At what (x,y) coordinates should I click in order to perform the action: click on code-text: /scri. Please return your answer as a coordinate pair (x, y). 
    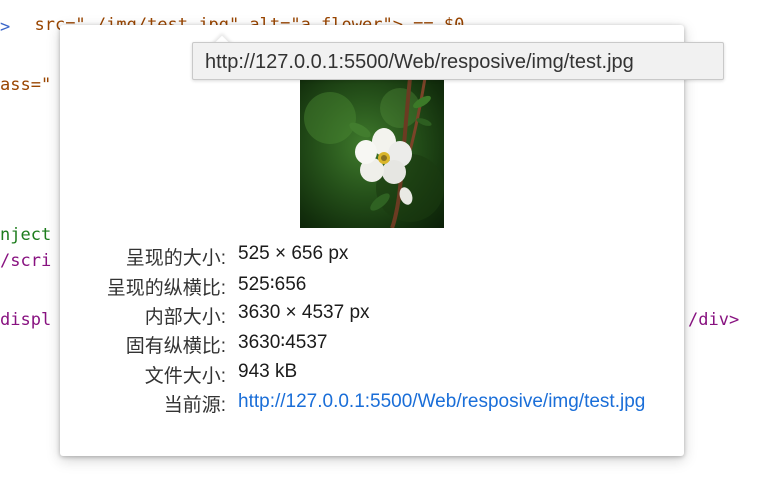
    Looking at the image, I should click on (26, 261).